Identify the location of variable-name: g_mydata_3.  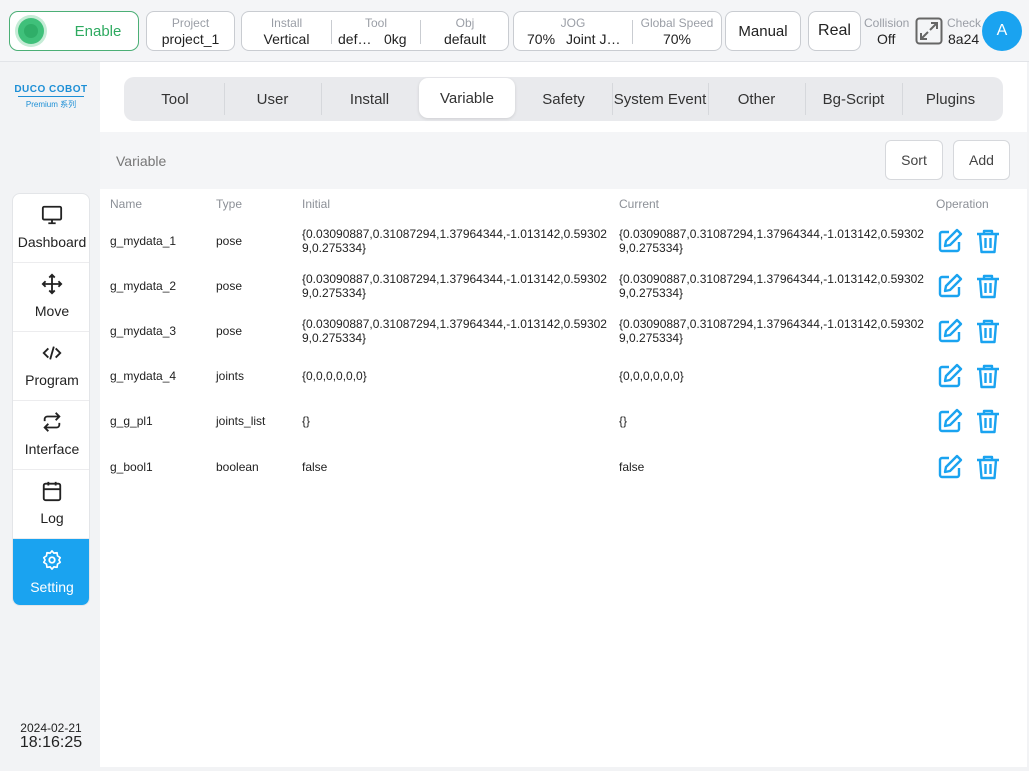
(143, 331).